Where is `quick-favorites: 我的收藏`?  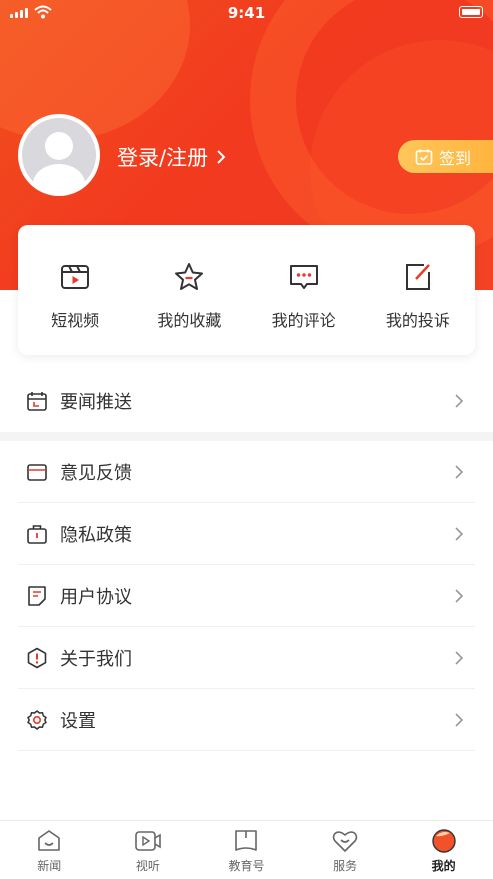 quick-favorites: 我的收藏 is located at coordinates (189, 290).